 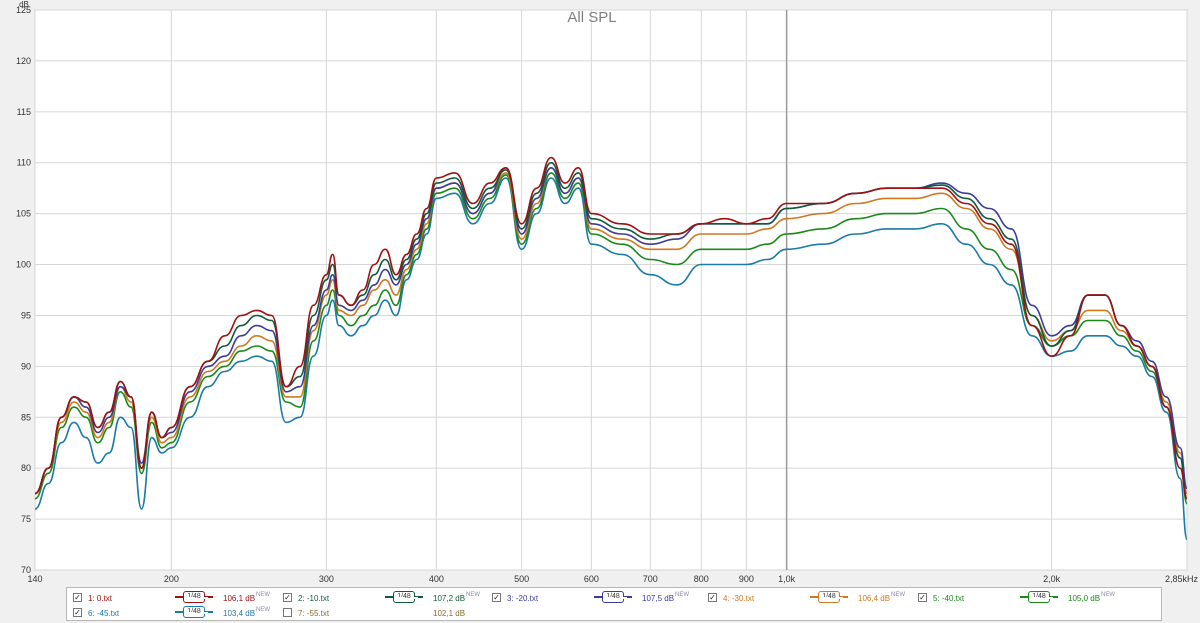 What do you see at coordinates (436, 579) in the screenshot?
I see `x-tick-label: 400` at bounding box center [436, 579].